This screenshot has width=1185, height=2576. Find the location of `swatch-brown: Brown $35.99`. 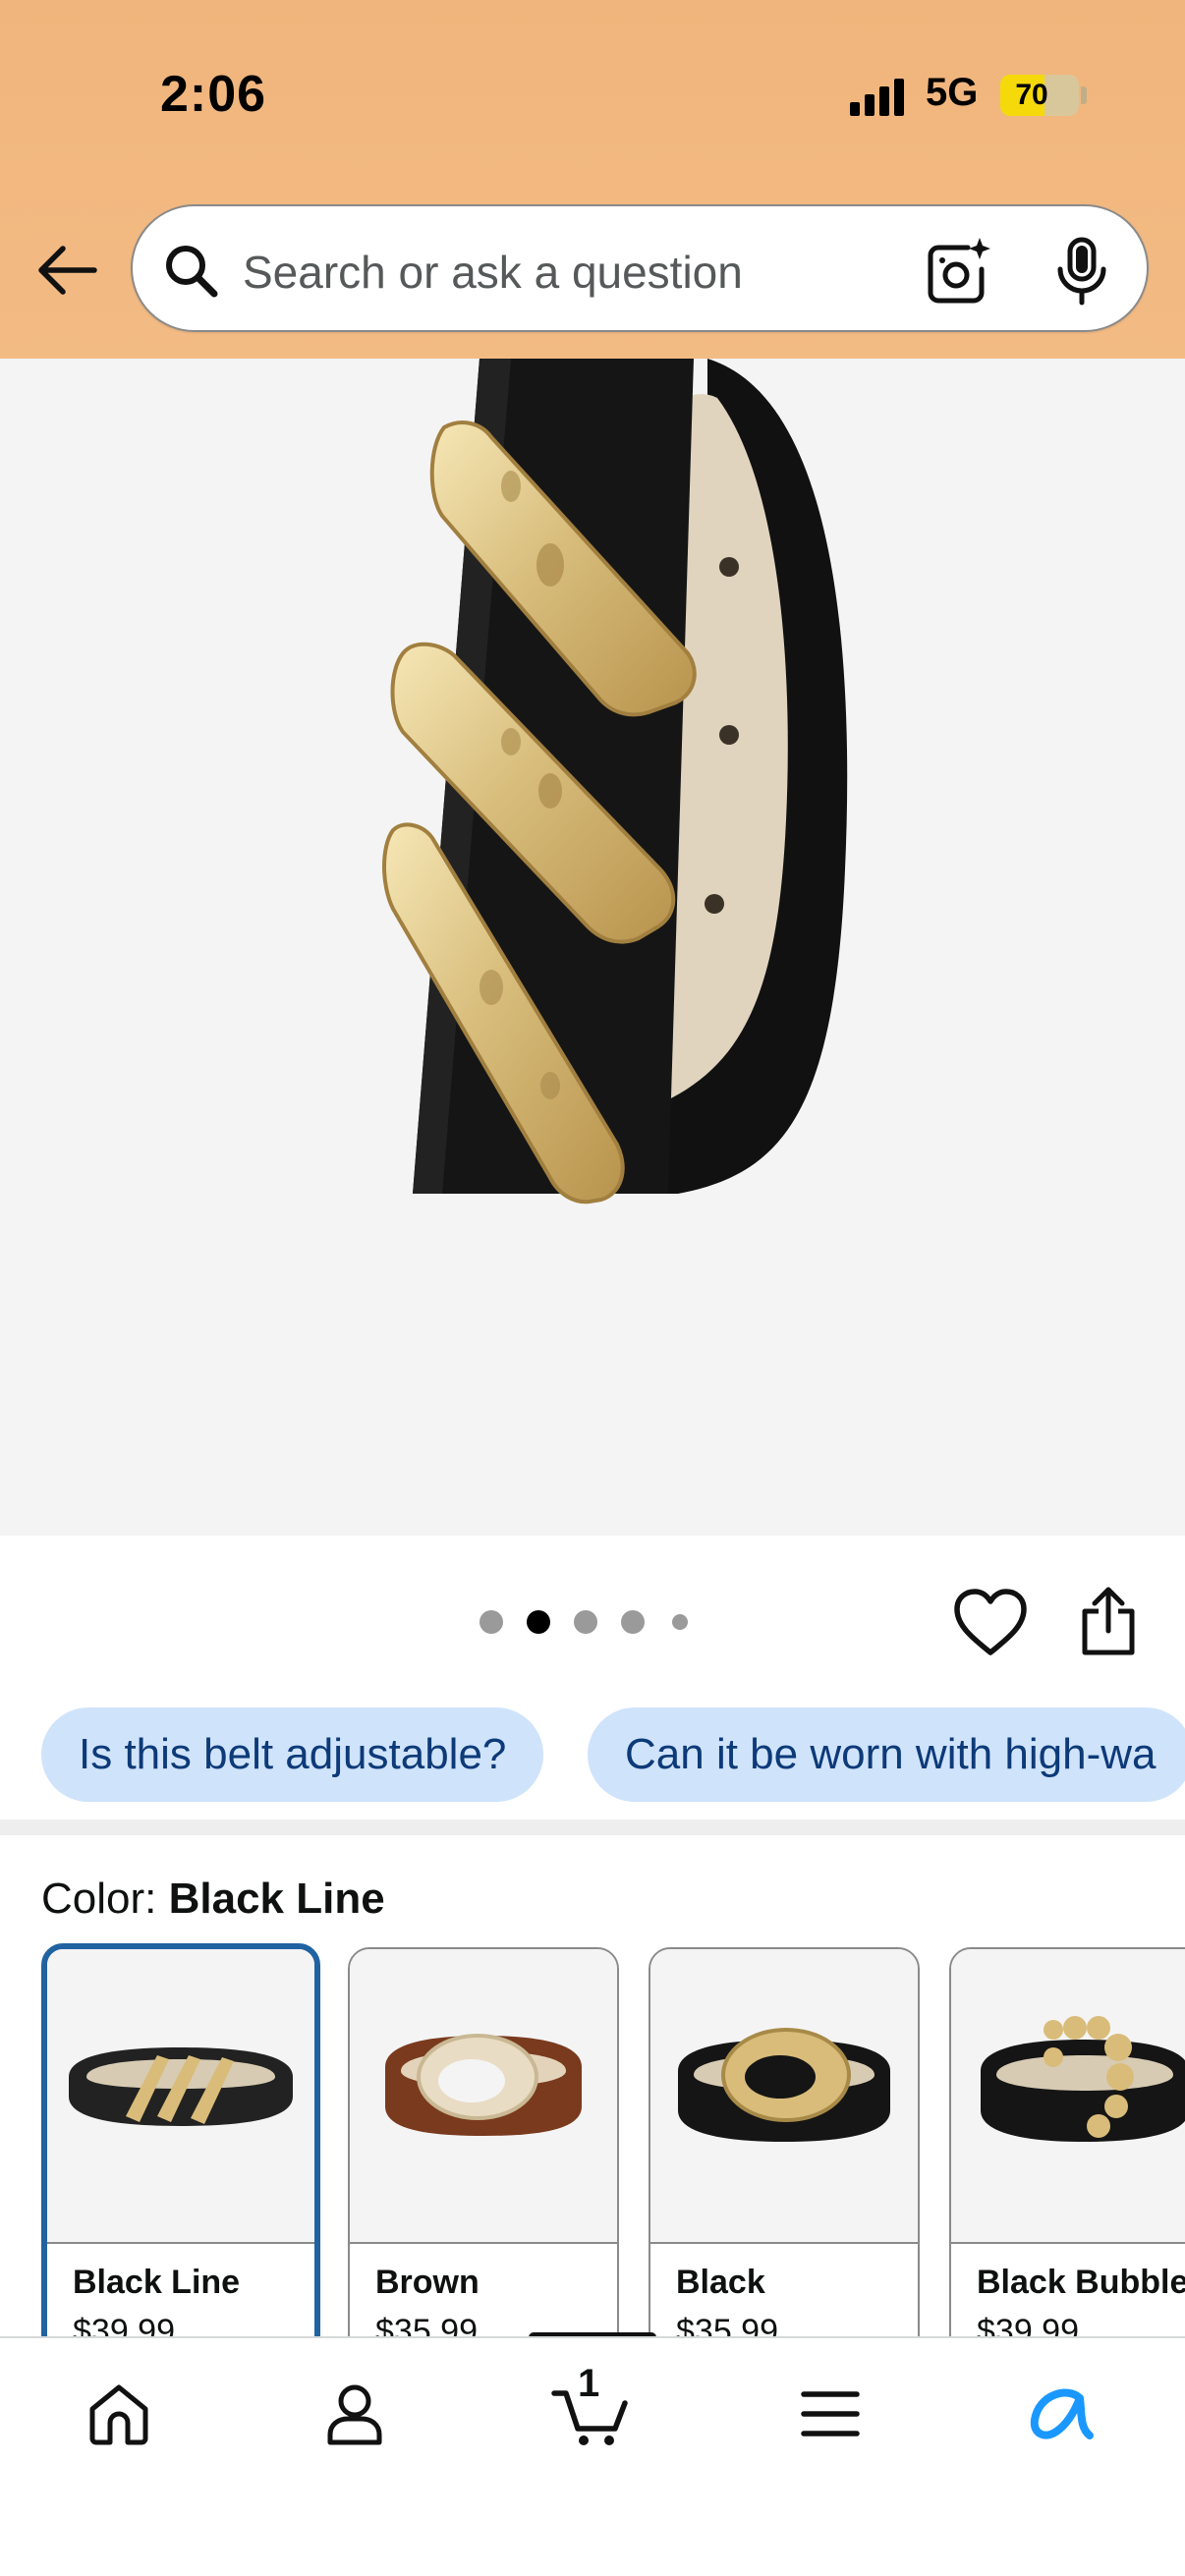

swatch-brown: Brown $35.99 is located at coordinates (484, 2141).